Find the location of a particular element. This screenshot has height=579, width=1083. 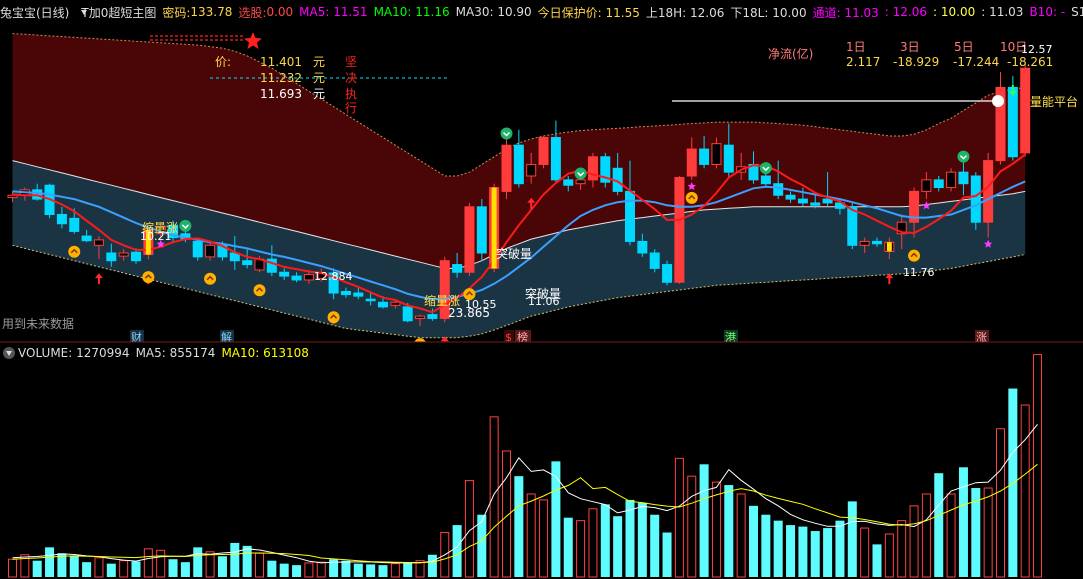

event-marker-ranking: 榜 is located at coordinates (523, 336).